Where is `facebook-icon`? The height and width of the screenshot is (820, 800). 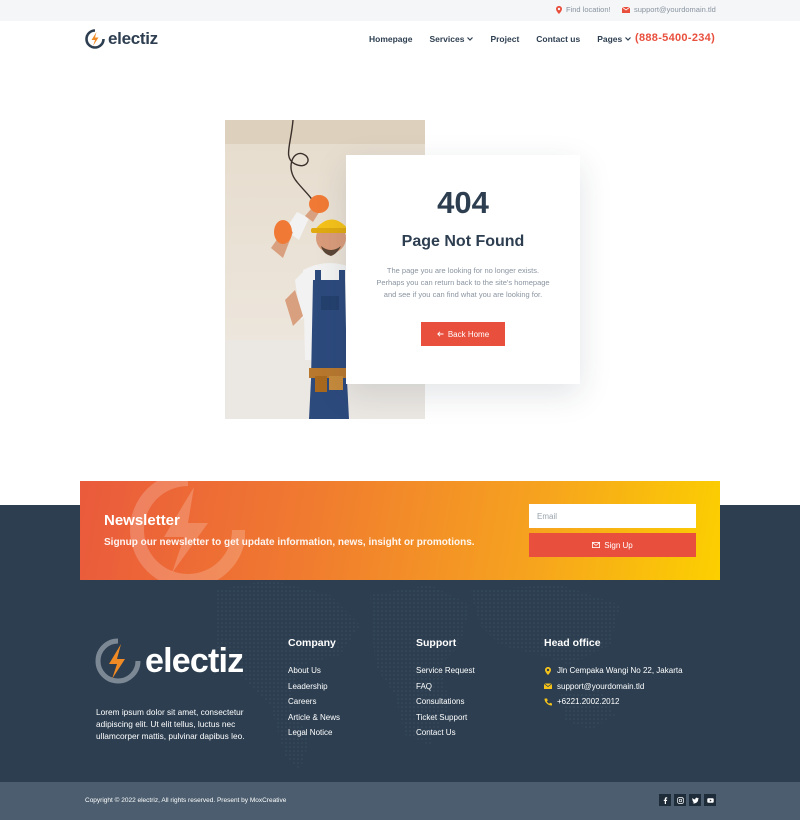
facebook-icon is located at coordinates (665, 800).